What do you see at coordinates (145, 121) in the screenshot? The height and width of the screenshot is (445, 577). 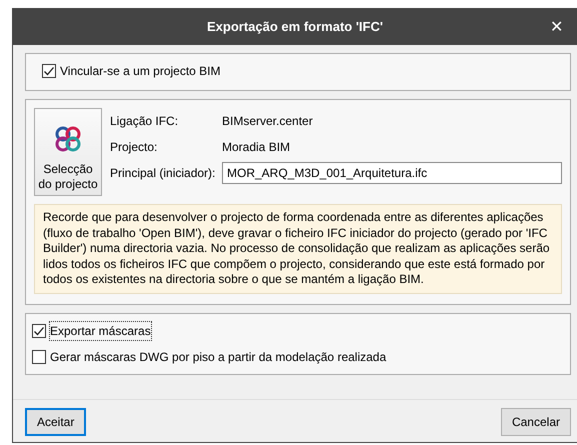 I see `field-label: Ligação IFC:` at bounding box center [145, 121].